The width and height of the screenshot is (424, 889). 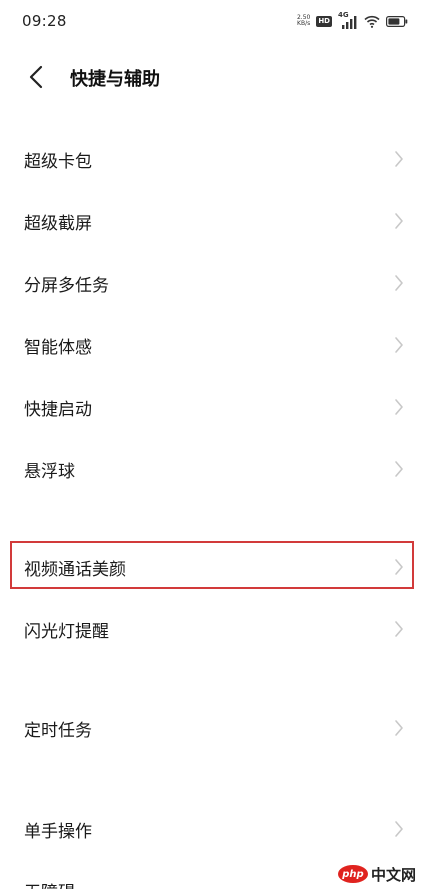 What do you see at coordinates (212, 221) in the screenshot?
I see `settings-item-super-screenshot: 超级截屏` at bounding box center [212, 221].